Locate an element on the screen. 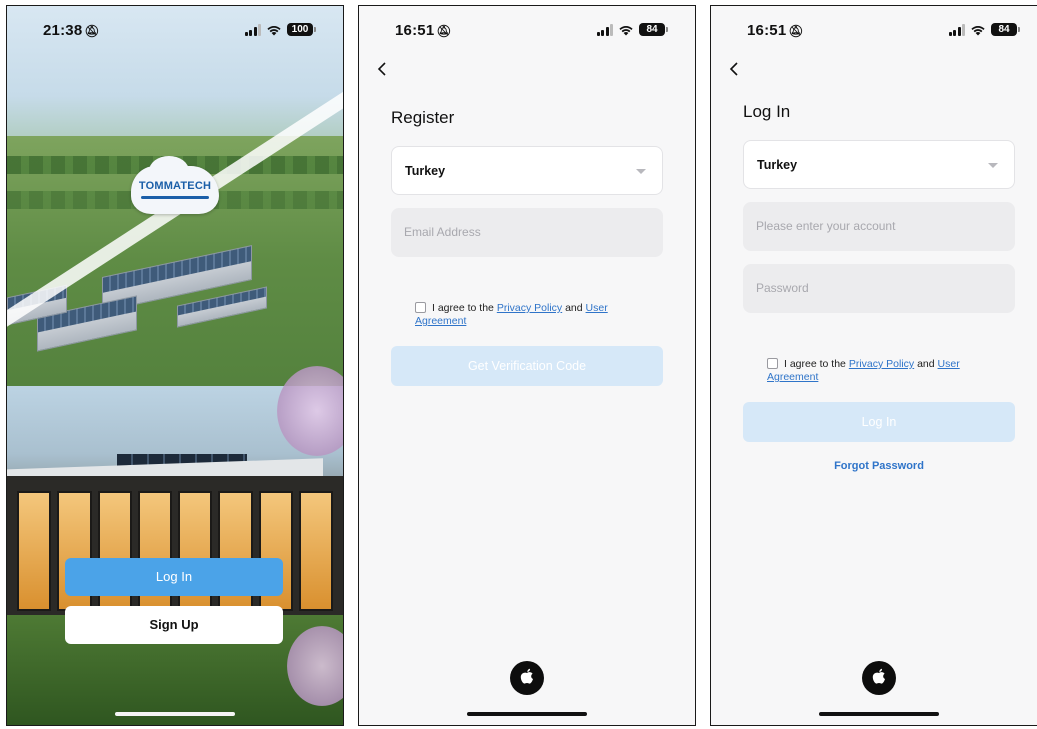 Image resolution: width=1037 pixels, height=729 pixels. password-input: Password is located at coordinates (879, 288).